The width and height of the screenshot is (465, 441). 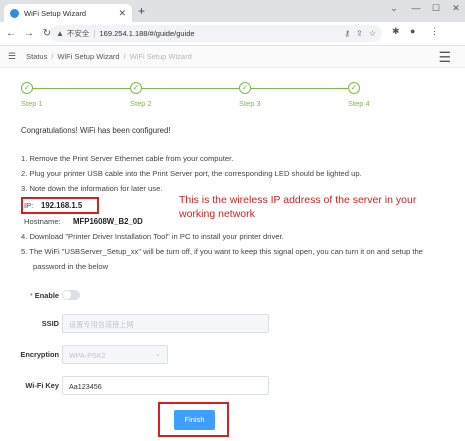 What do you see at coordinates (12, 56) in the screenshot?
I see `menu-toggle-icon: ☰` at bounding box center [12, 56].